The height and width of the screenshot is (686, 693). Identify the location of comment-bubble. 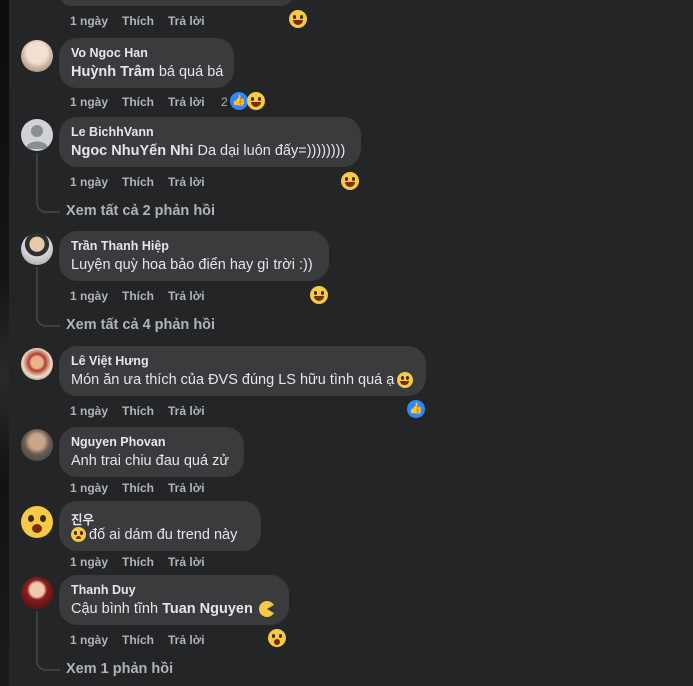
(176, 3).